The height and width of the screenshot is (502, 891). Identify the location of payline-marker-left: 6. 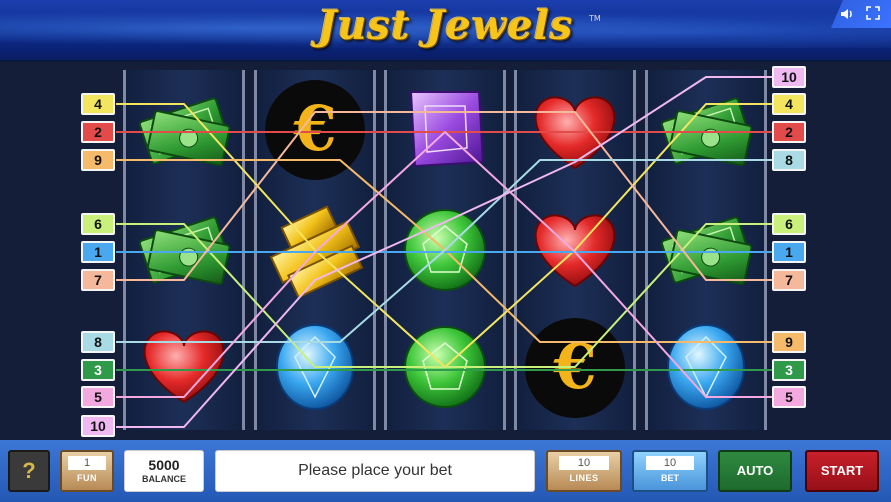
(98, 224).